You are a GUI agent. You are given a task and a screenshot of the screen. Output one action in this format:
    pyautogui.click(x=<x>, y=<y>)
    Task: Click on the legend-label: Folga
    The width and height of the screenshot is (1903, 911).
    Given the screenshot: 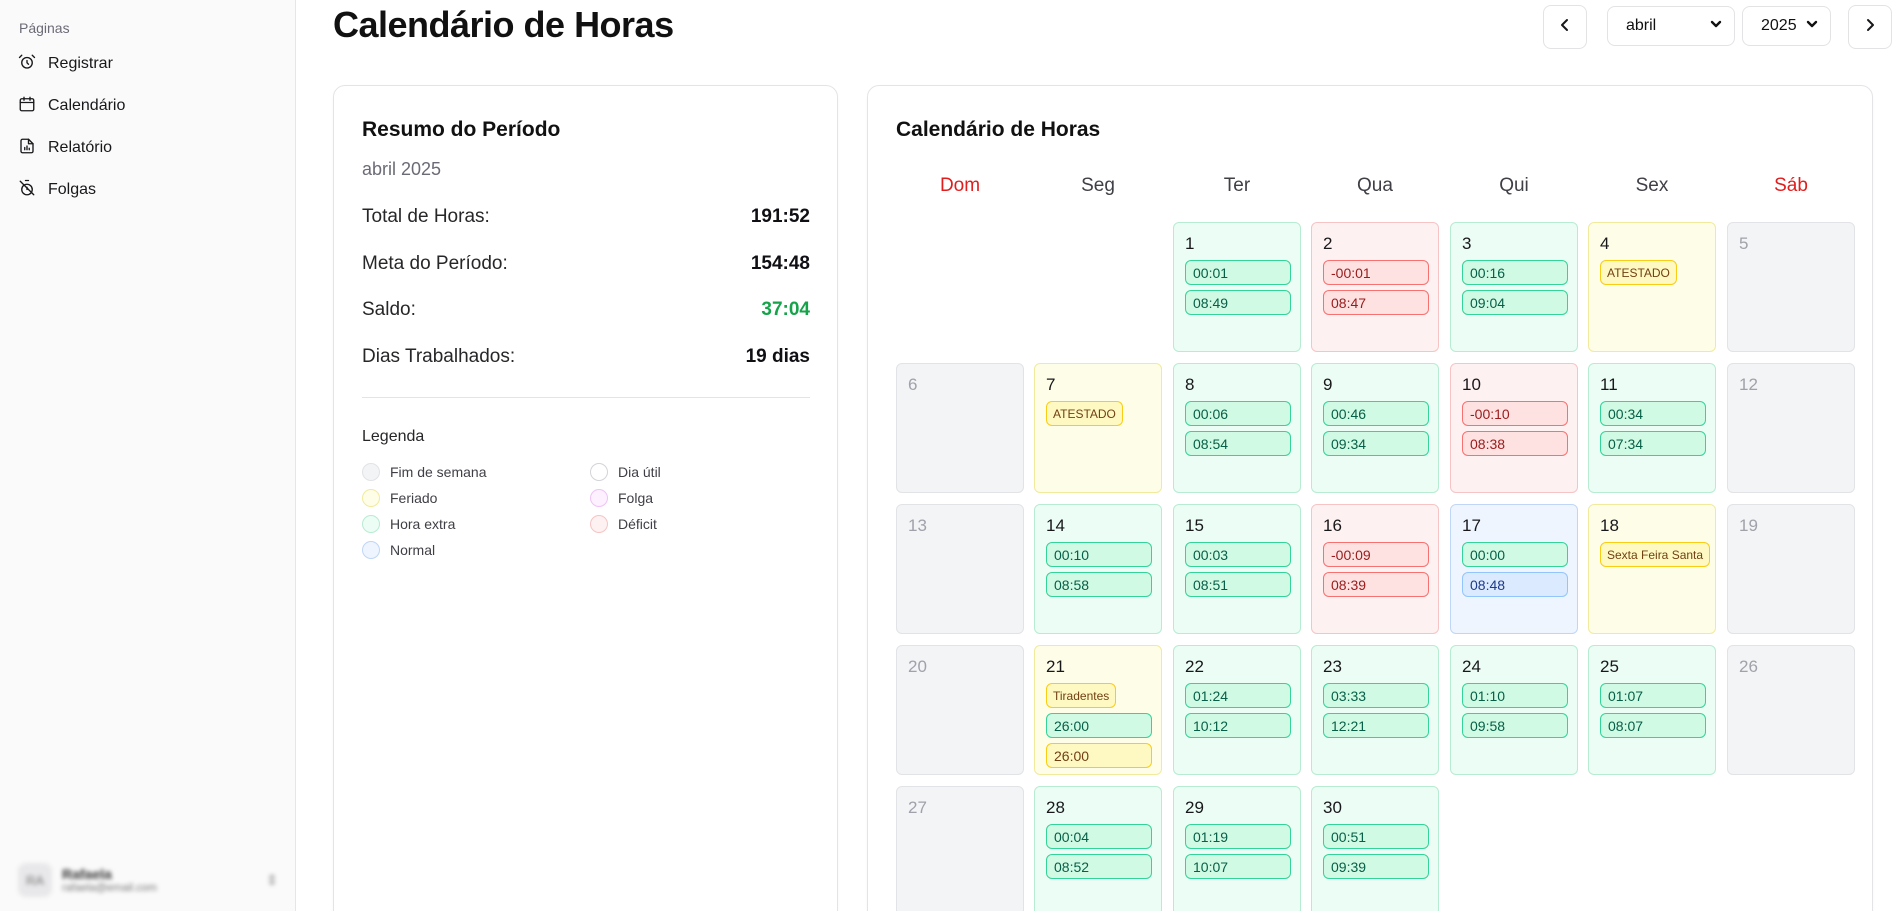 What is the action you would take?
    pyautogui.click(x=636, y=498)
    